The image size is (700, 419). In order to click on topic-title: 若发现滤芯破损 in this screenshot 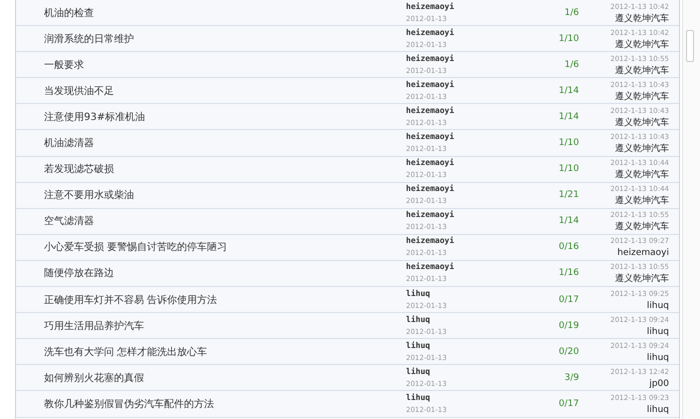, I will do `click(211, 169)`.